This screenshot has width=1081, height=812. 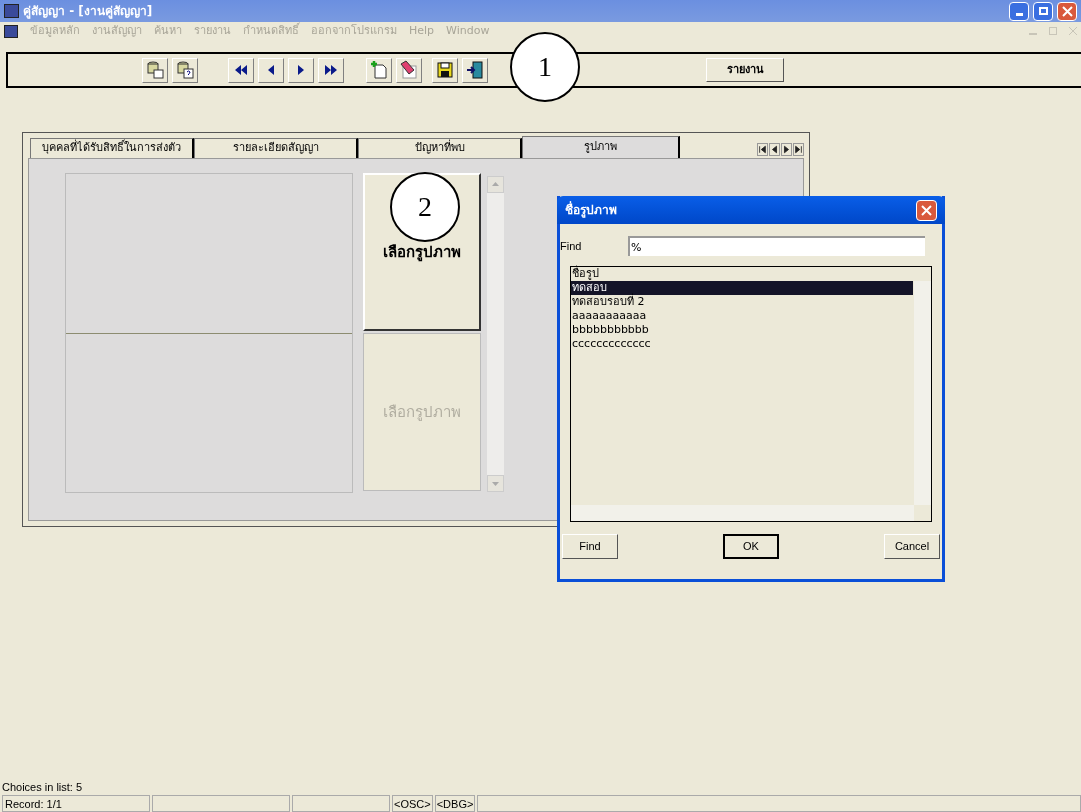 What do you see at coordinates (742, 316) in the screenshot?
I see `list-item: aaaaaaaaaaa` at bounding box center [742, 316].